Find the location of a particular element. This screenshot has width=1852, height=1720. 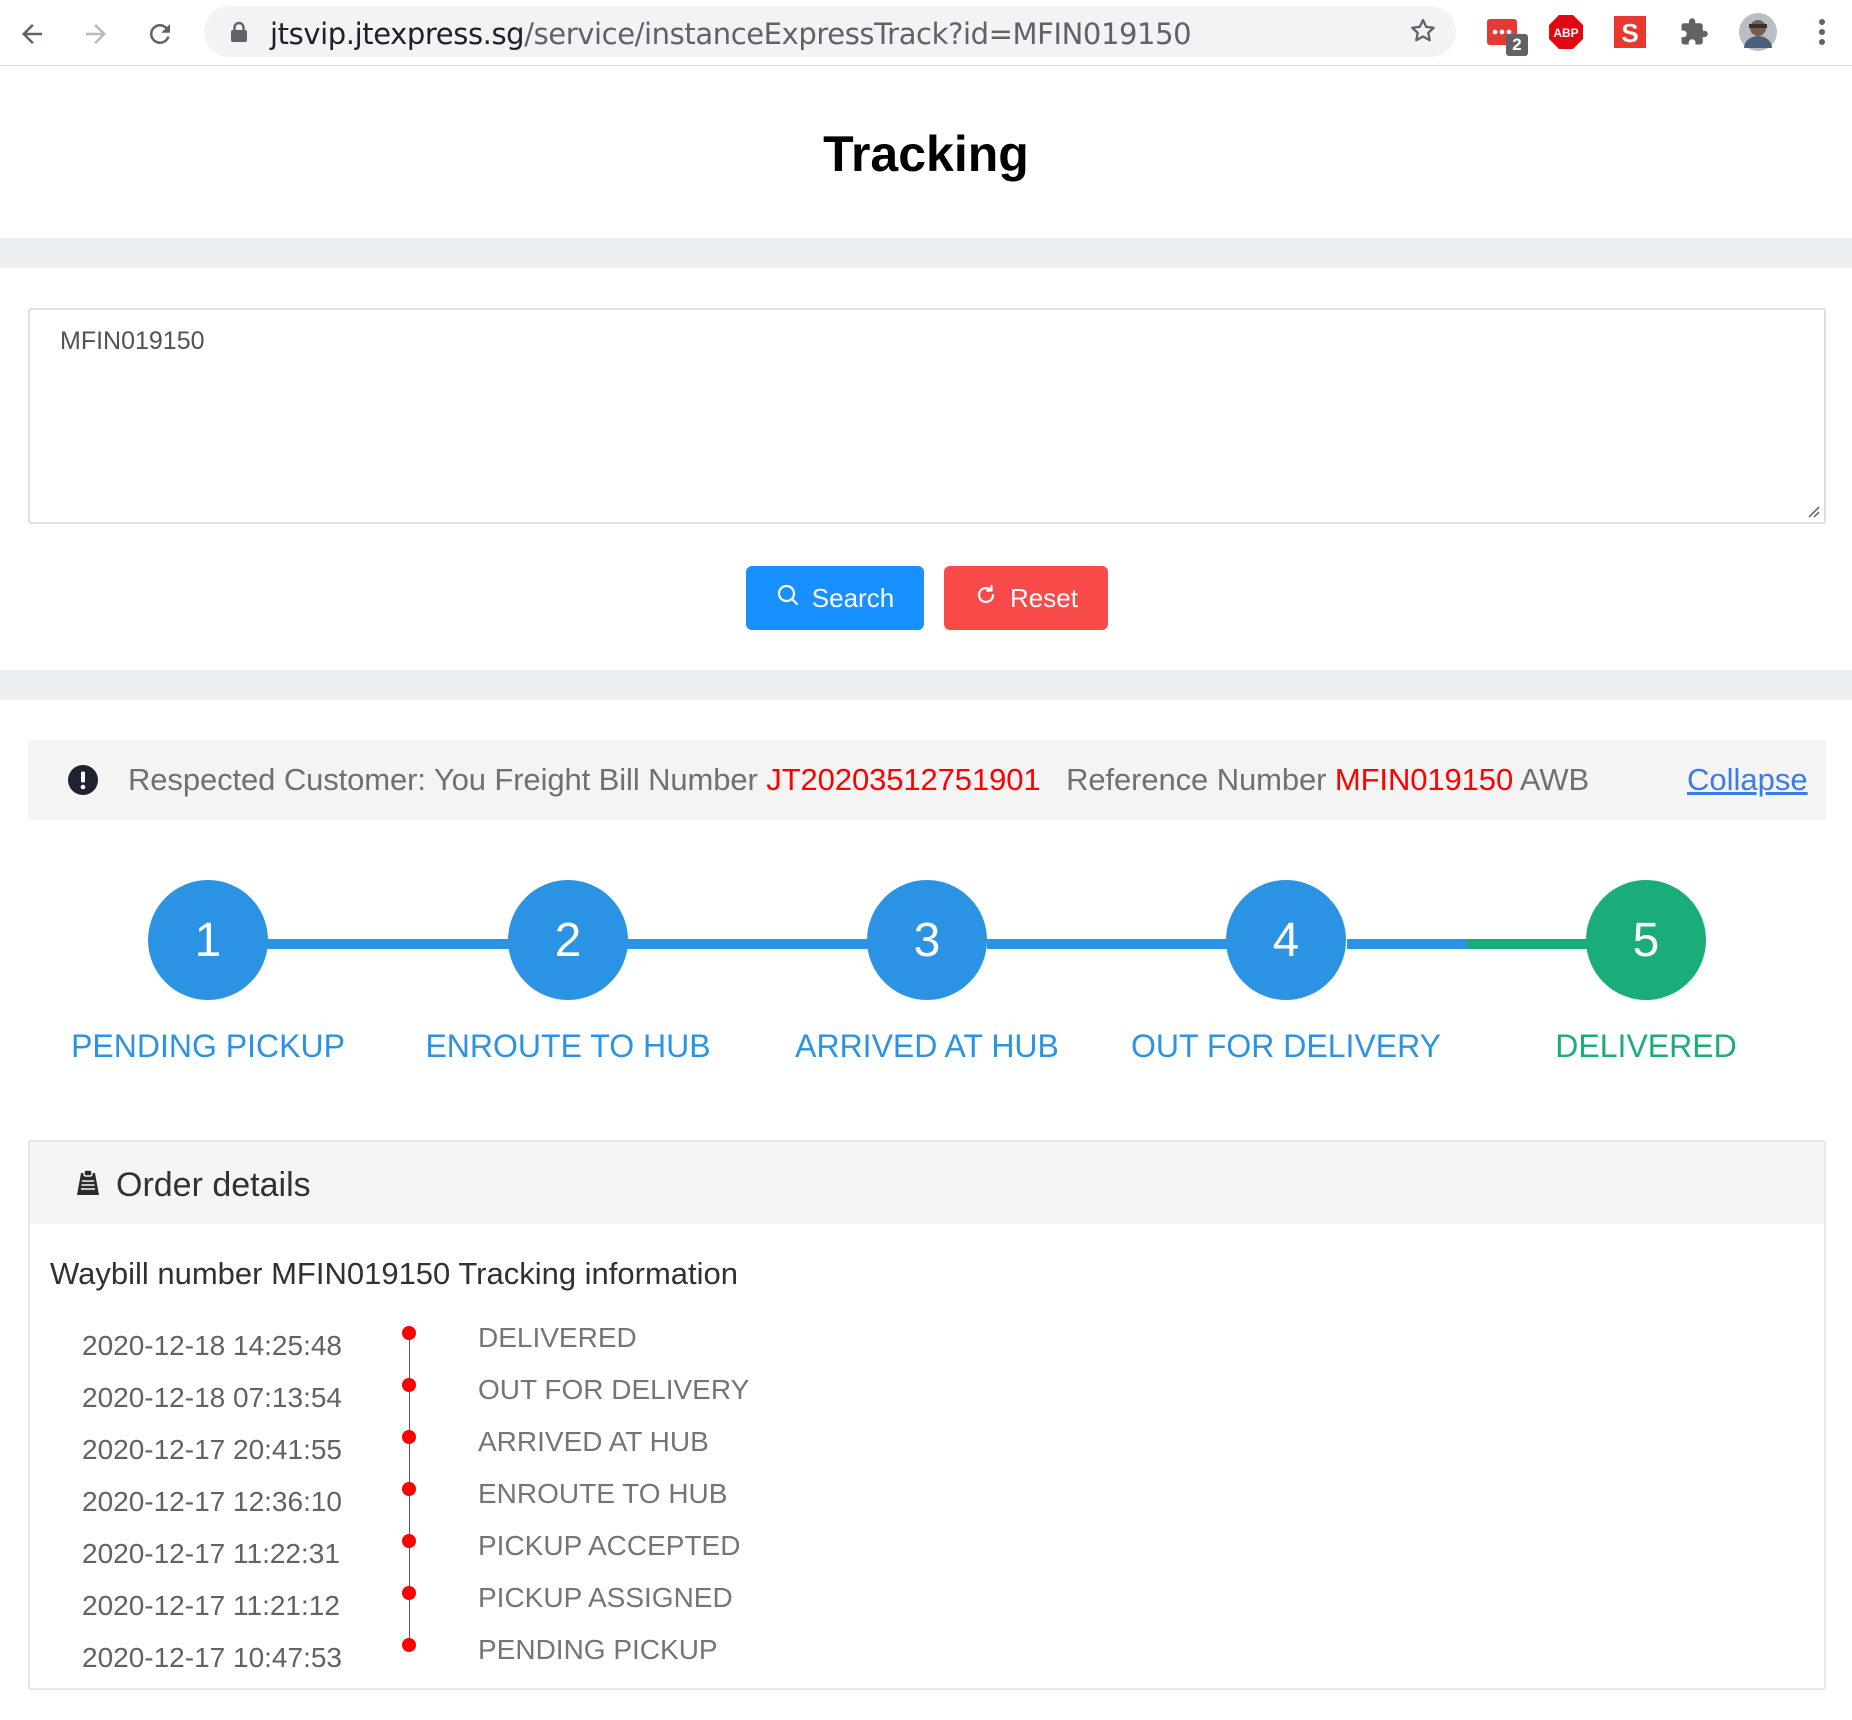

resize-grip-icon is located at coordinates (1813, 513).